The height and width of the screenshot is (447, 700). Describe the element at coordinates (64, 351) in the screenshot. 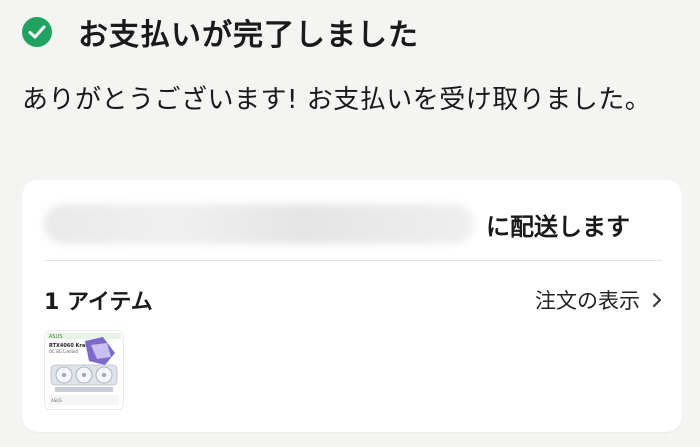

I see `product-sub: OC 8G Limited` at that location.